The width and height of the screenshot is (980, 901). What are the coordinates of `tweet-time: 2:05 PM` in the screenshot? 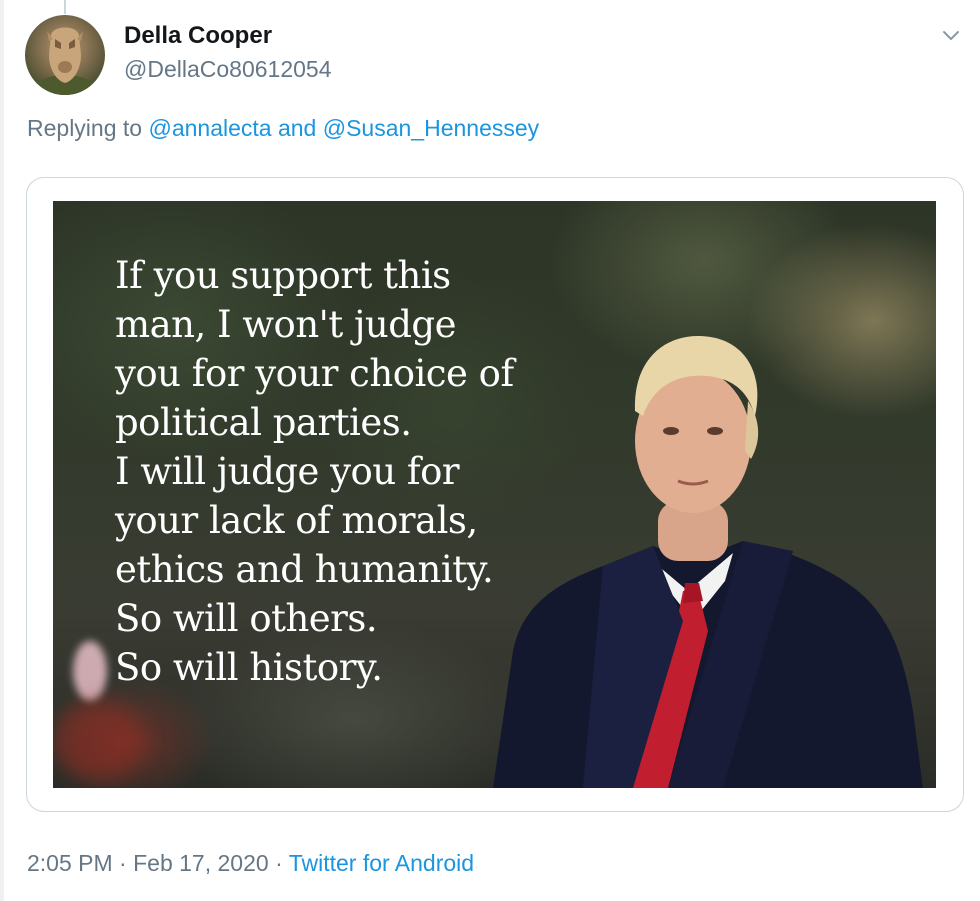 It's located at (70, 863).